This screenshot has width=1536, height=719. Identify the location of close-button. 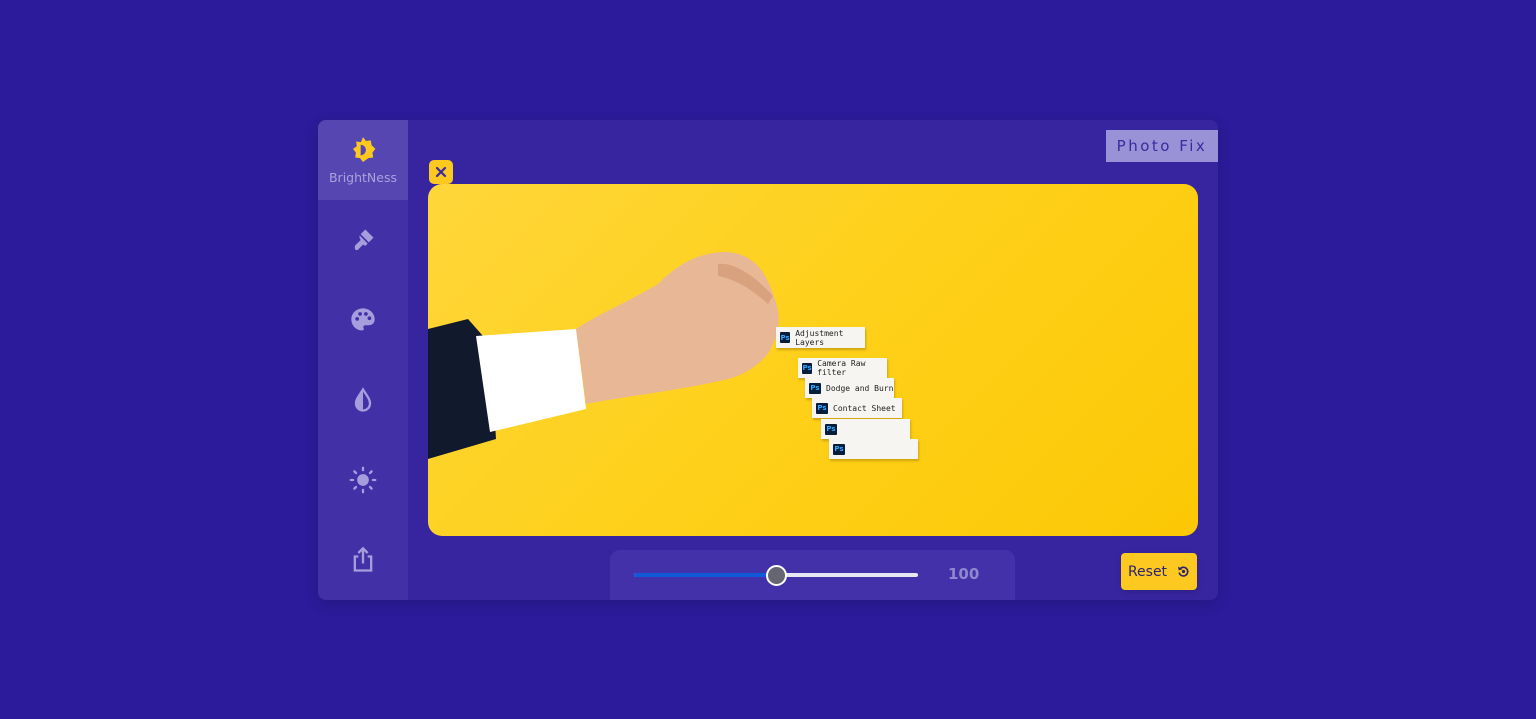
(441, 172).